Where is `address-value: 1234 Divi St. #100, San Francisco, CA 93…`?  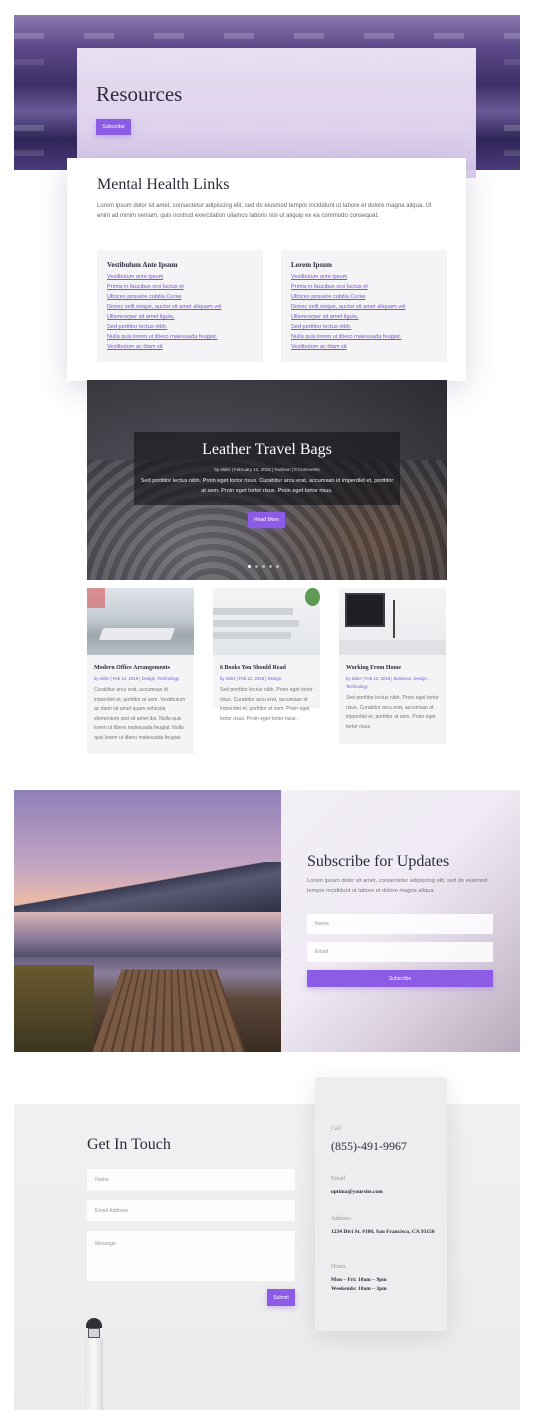 address-value: 1234 Divi St. #100, San Francisco, CA 93… is located at coordinates (383, 1232).